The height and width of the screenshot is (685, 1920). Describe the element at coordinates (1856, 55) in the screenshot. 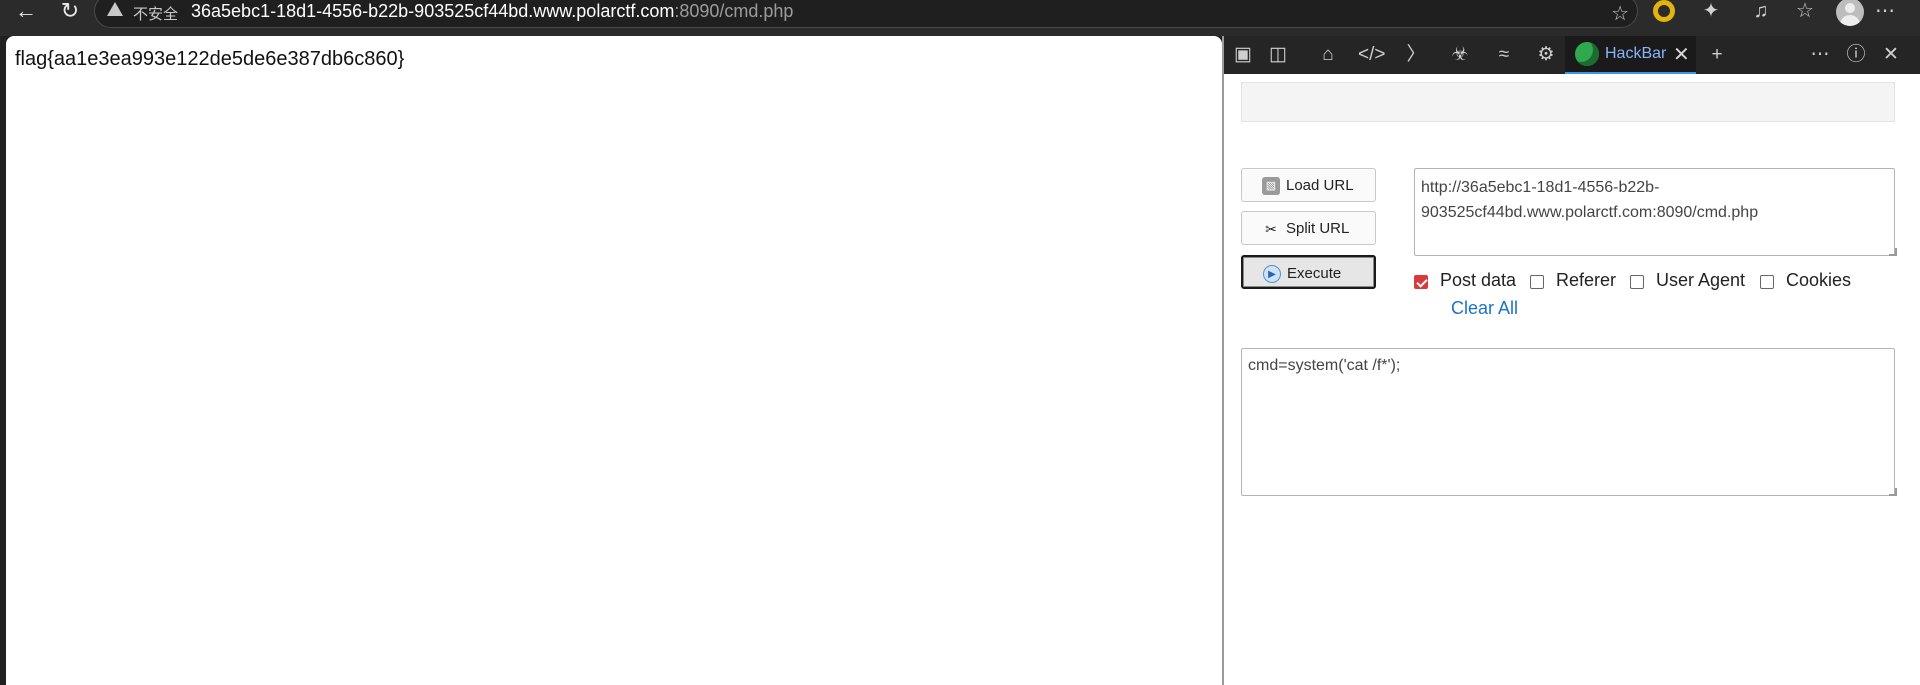

I see `help-icon: ⓘ` at that location.